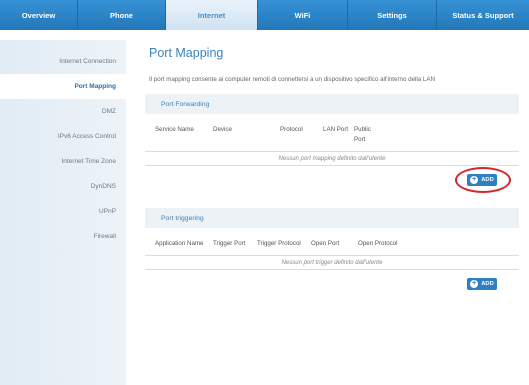  Describe the element at coordinates (303, 15) in the screenshot. I see `tab-wifi: WiFi` at that location.